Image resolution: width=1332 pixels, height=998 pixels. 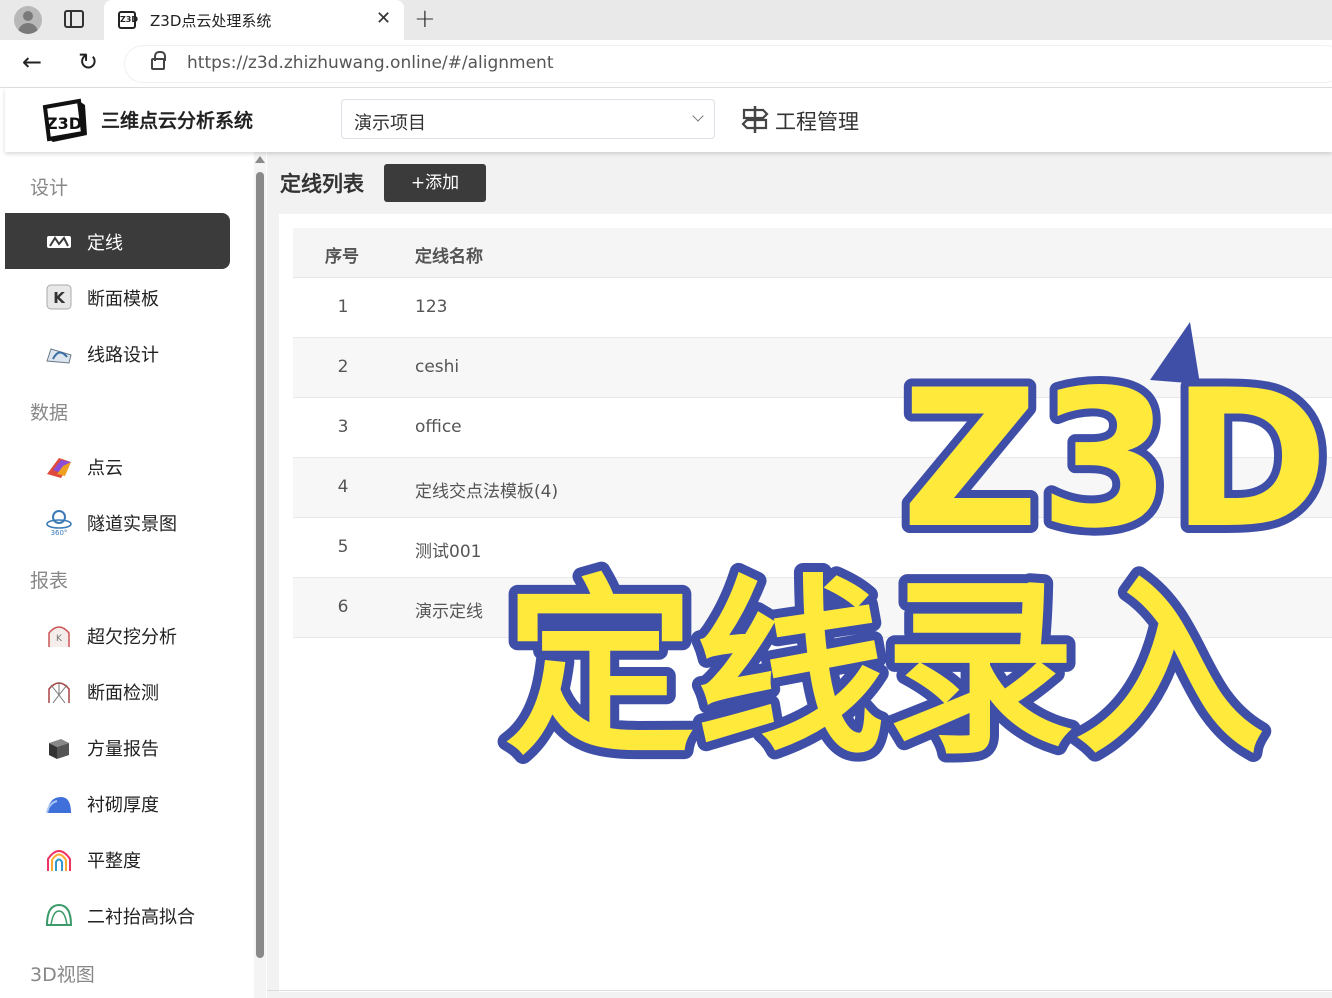 I want to click on flatness-icon, so click(x=59, y=860).